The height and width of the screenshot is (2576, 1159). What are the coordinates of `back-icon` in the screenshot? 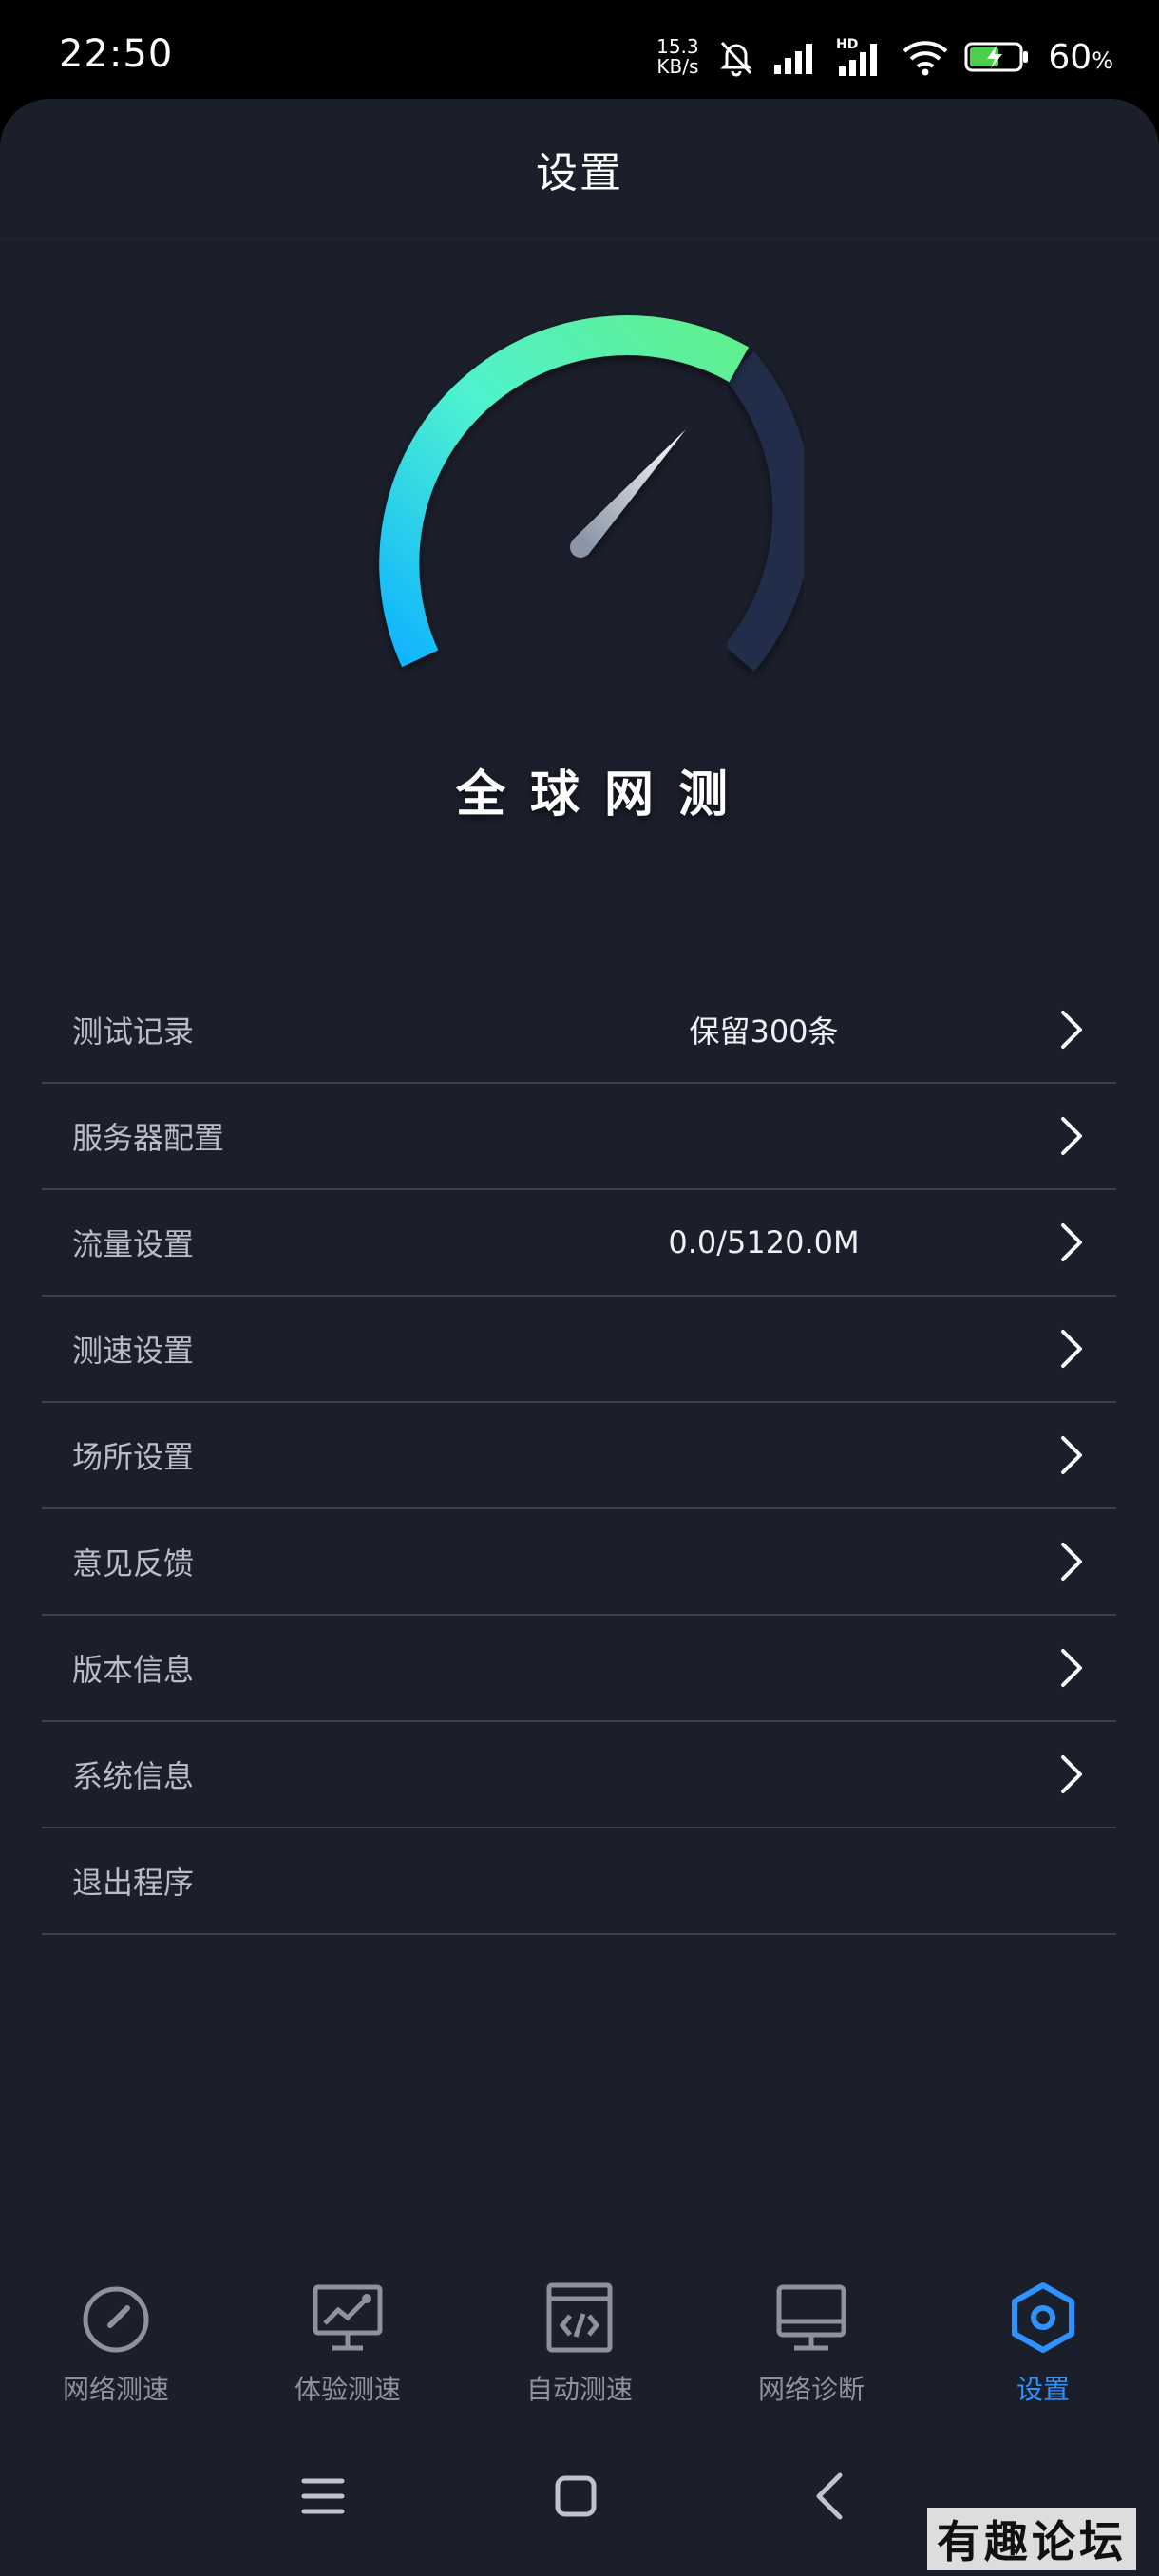 It's located at (830, 2496).